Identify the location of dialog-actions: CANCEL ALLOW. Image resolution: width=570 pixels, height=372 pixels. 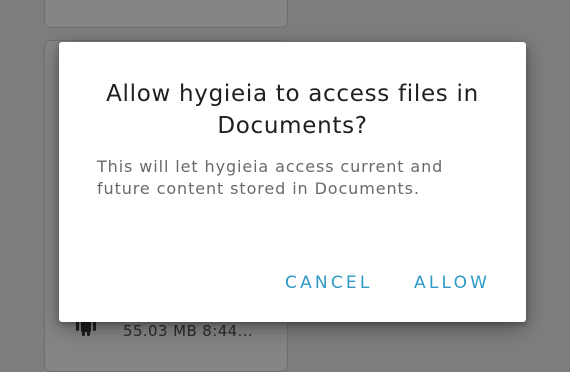
(292, 283).